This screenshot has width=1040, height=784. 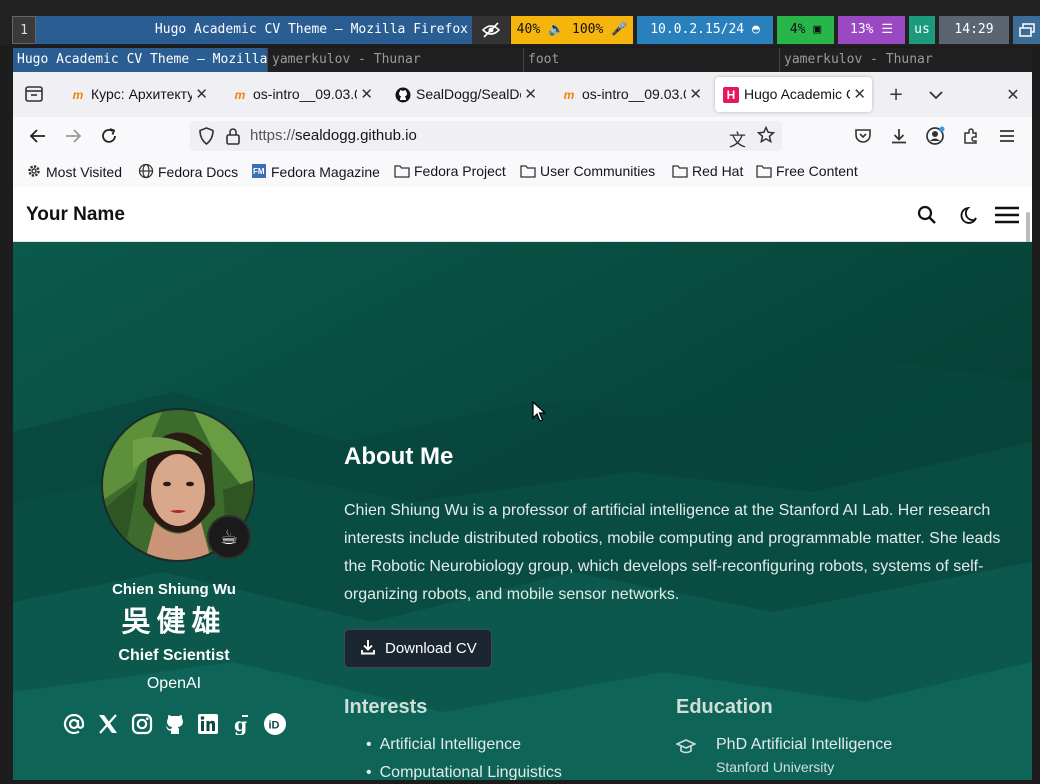 What do you see at coordinates (705, 30) in the screenshot?
I see `network-status: 10.0.2.15/24 ◓` at bounding box center [705, 30].